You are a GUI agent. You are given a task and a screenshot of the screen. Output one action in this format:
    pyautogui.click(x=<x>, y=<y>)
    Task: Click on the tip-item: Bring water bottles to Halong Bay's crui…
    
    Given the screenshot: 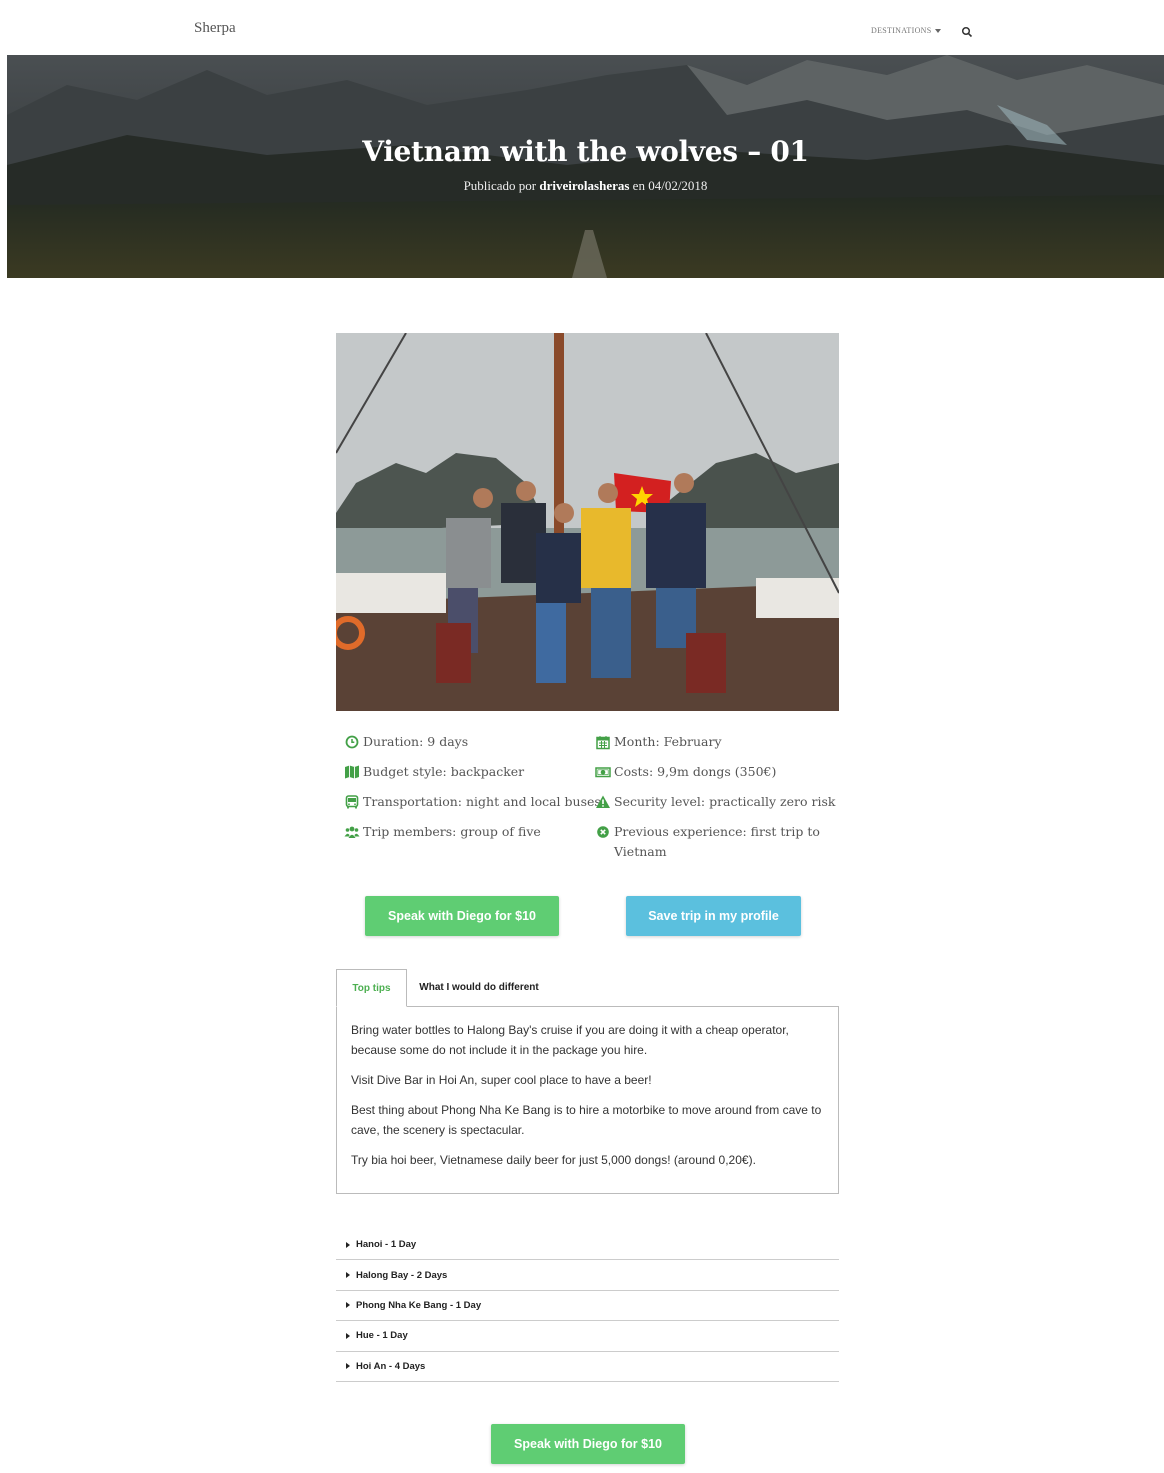 What is the action you would take?
    pyautogui.click(x=570, y=1040)
    